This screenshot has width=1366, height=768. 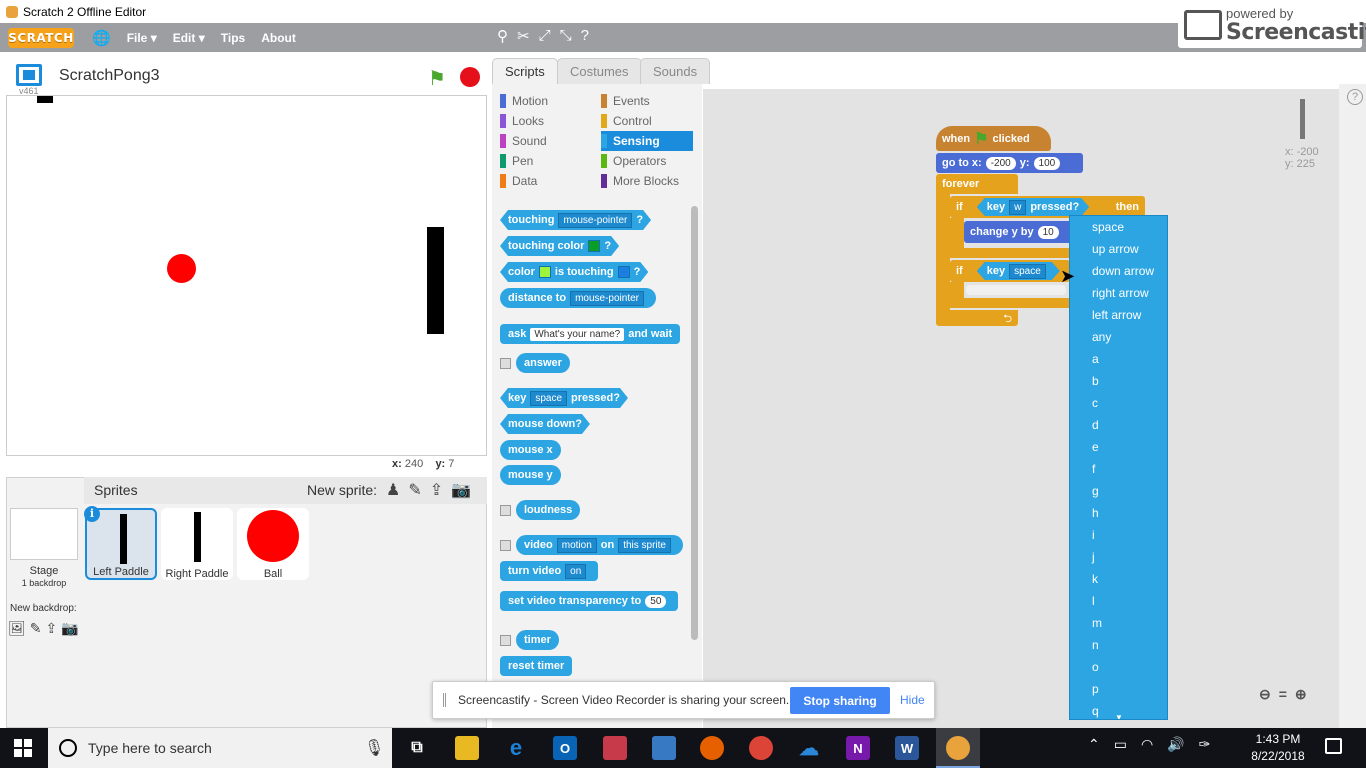 I want to click on wifi-icon: ◠, so click(x=1147, y=744).